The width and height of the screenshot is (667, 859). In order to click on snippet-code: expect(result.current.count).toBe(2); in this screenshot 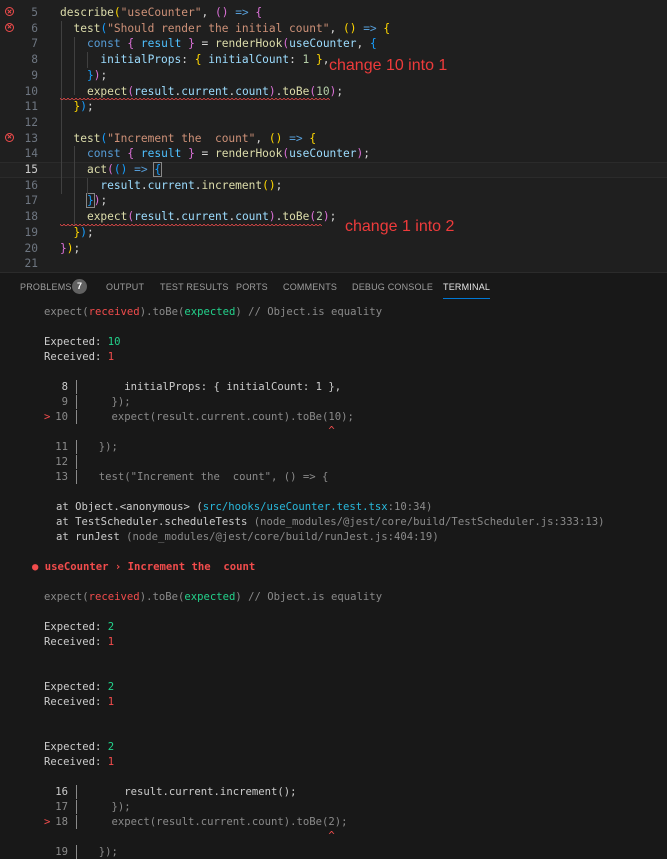, I will do `click(217, 822)`.